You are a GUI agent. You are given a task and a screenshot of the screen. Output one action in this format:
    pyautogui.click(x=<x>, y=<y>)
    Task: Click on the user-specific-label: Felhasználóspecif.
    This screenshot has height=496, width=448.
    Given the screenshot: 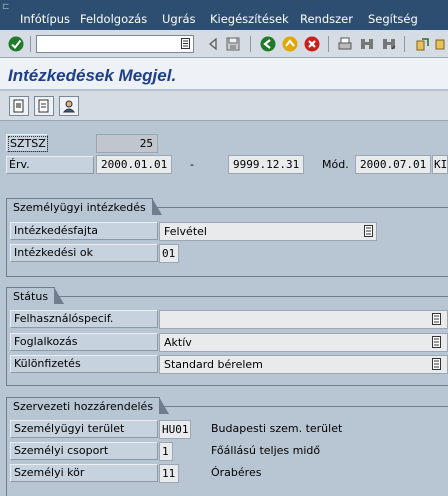 What is the action you would take?
    pyautogui.click(x=64, y=318)
    